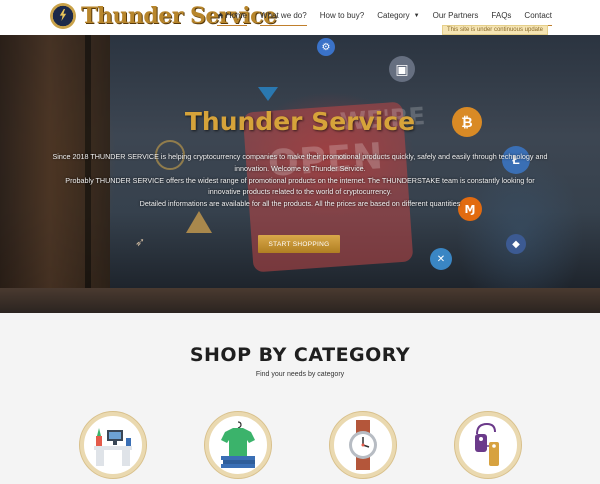 The image size is (600, 484). Describe the element at coordinates (236, 15) in the screenshot. I see `nav-home-label: Home` at that location.